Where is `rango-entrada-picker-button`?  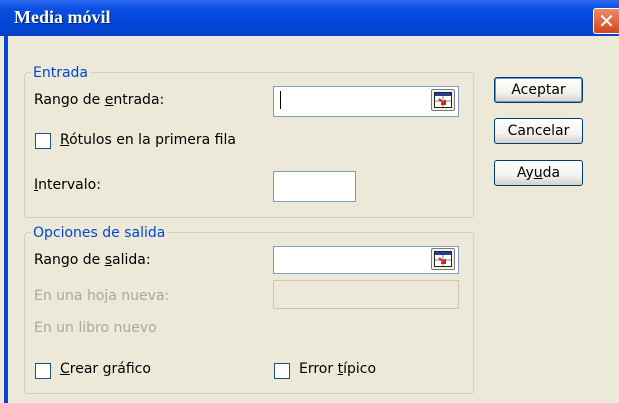 rango-entrada-picker-button is located at coordinates (443, 100).